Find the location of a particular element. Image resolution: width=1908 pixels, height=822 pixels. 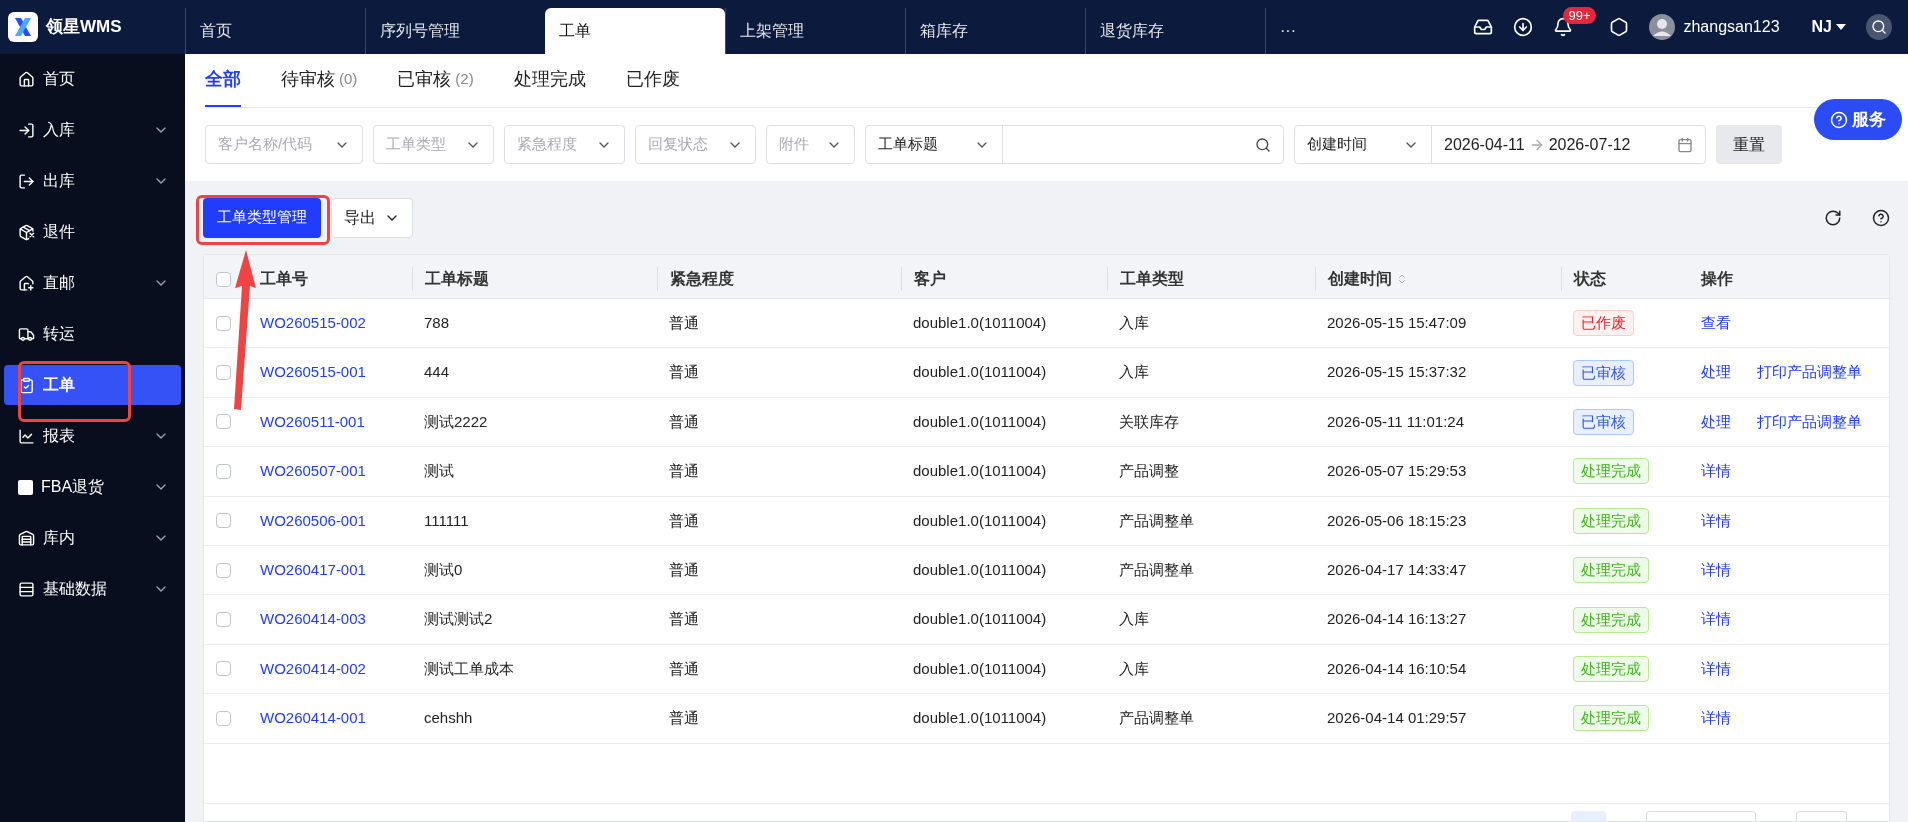

sidebar-item: 退件 is located at coordinates (92, 232).